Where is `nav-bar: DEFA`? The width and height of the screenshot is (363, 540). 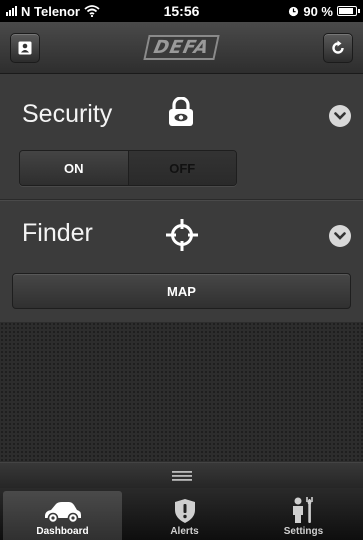
nav-bar: DEFA is located at coordinates (181, 48).